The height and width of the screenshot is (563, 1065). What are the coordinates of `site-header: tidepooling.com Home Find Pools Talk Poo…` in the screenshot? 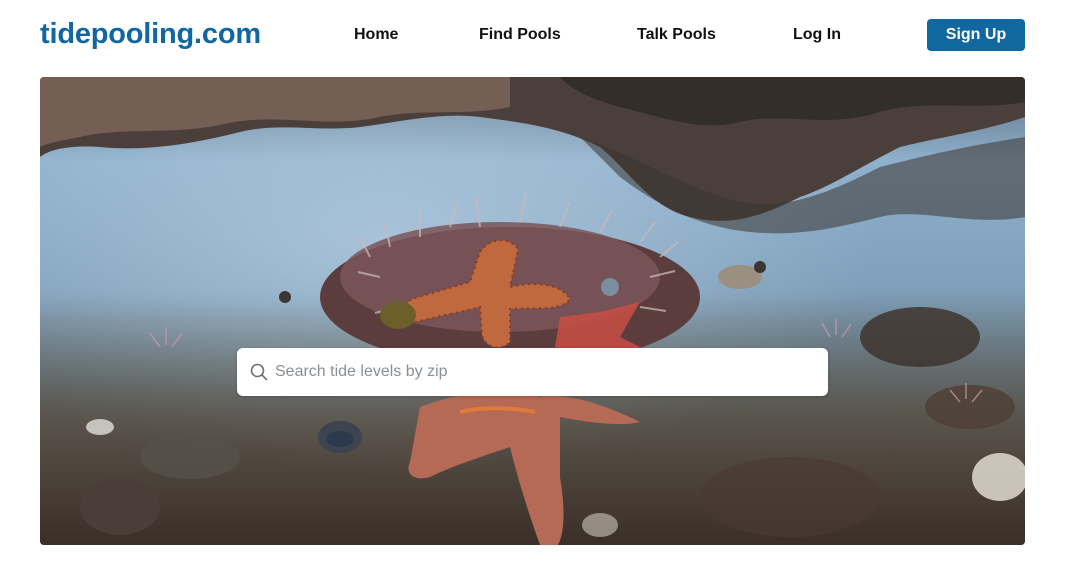 It's located at (532, 36).